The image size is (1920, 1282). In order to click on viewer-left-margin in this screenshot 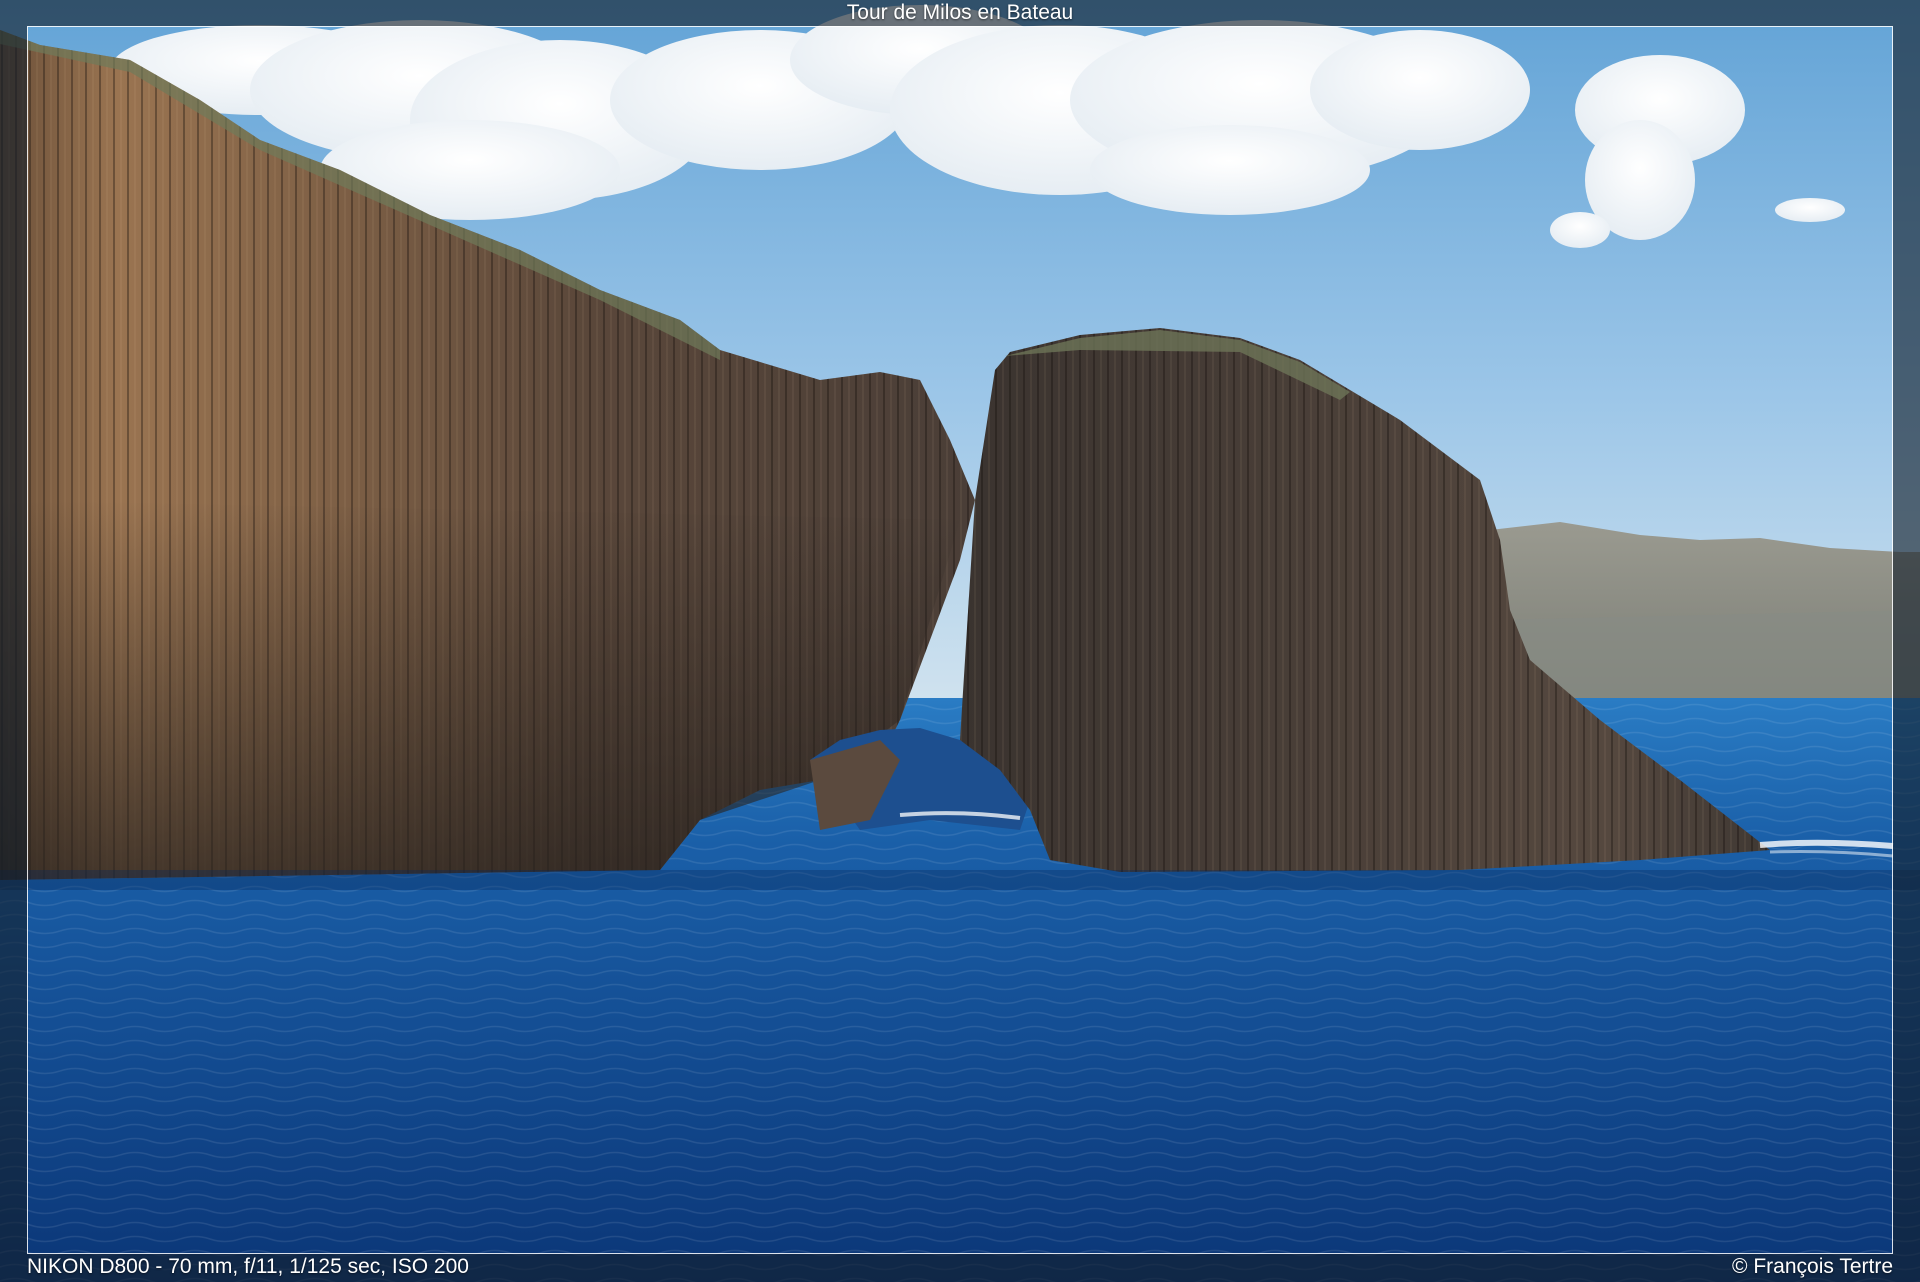, I will do `click(13, 640)`.